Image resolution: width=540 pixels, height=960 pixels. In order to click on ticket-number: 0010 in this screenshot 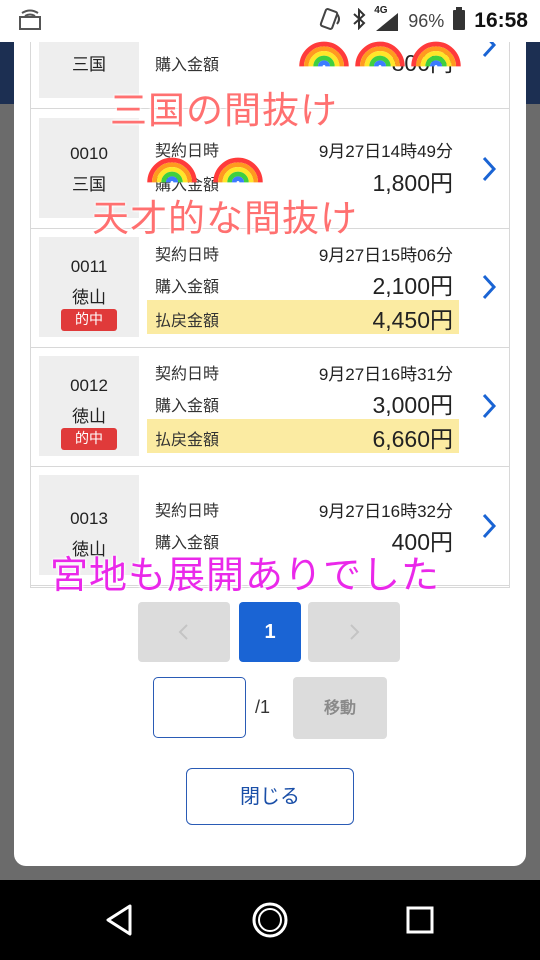, I will do `click(89, 153)`.